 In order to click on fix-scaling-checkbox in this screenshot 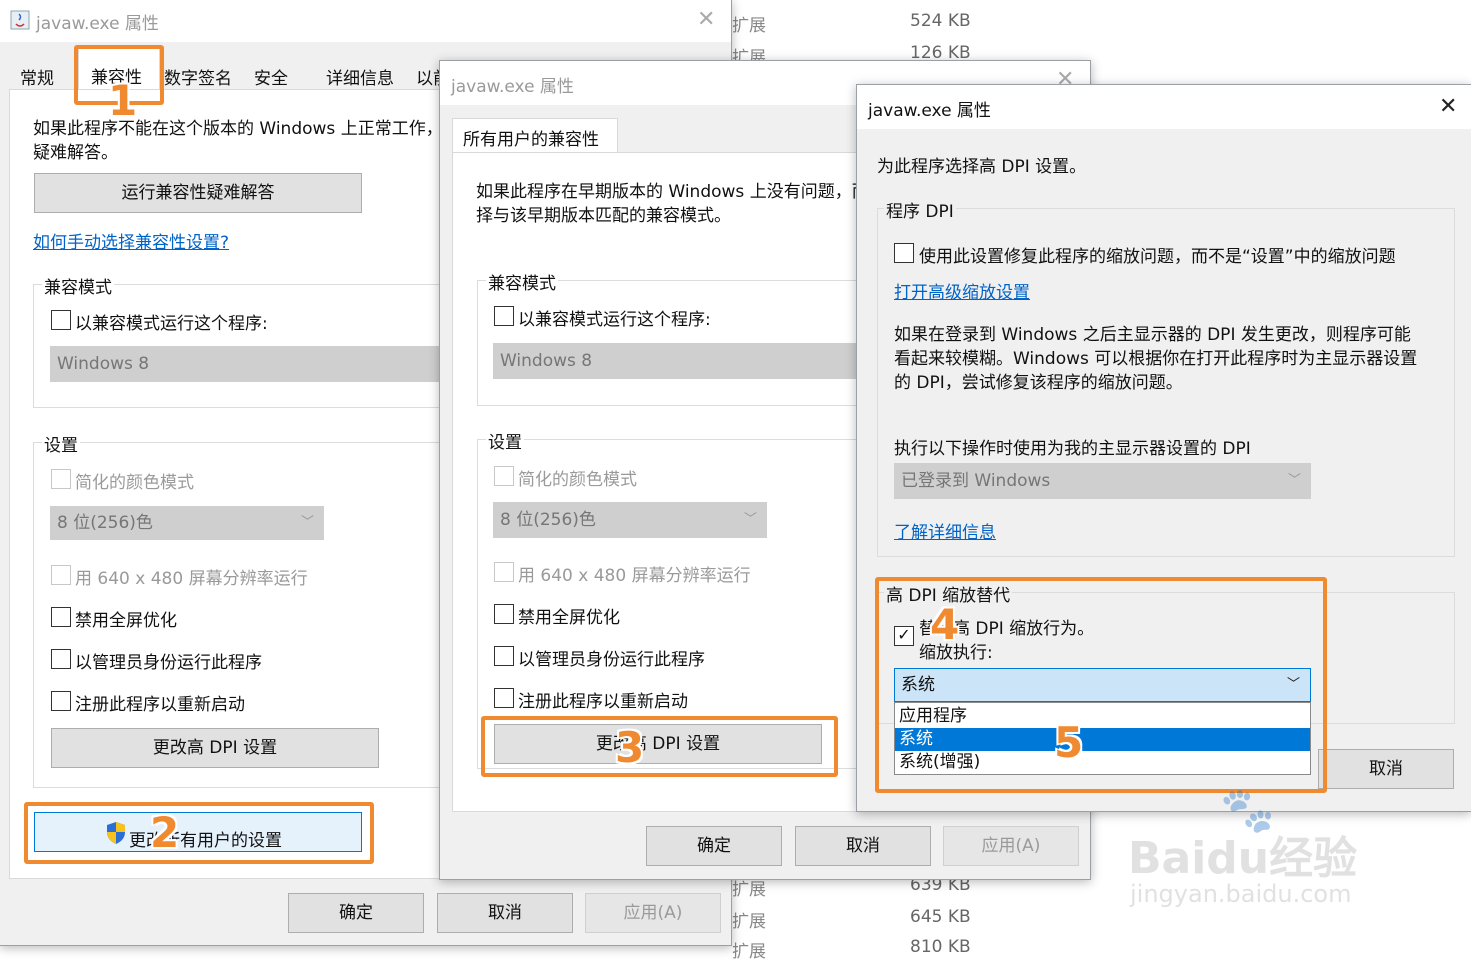, I will do `click(904, 253)`.